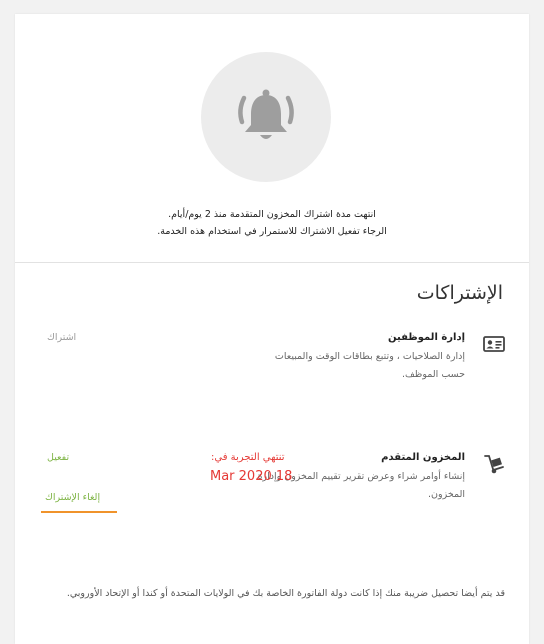  I want to click on activate-link: تفعيل, so click(58, 457).